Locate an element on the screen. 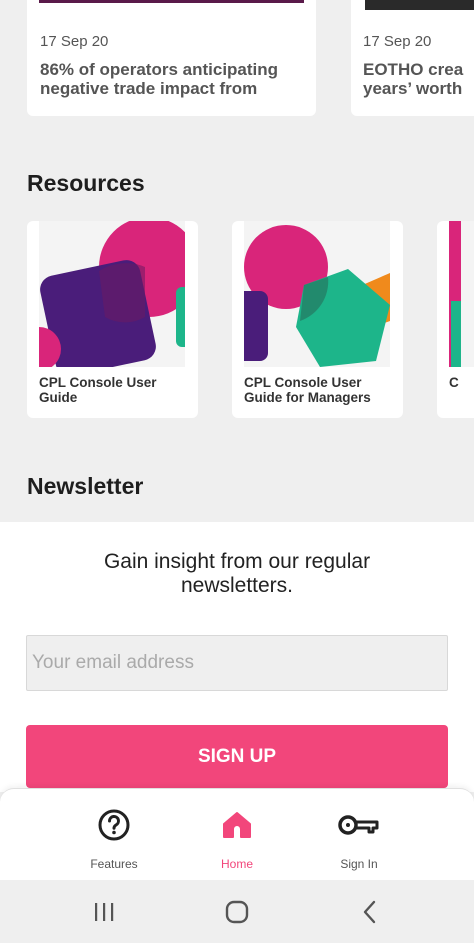 The width and height of the screenshot is (474, 943). home-icon is located at coordinates (237, 825).